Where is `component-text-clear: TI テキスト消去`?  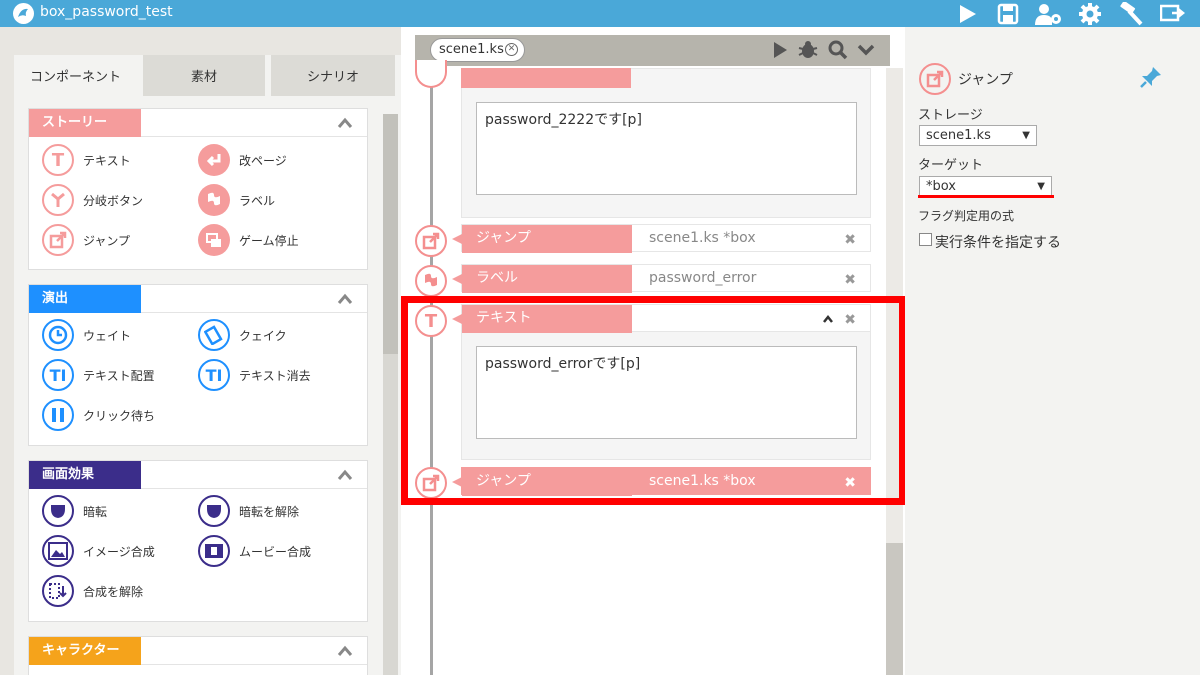
component-text-clear: TI テキスト消去 is located at coordinates (254, 375).